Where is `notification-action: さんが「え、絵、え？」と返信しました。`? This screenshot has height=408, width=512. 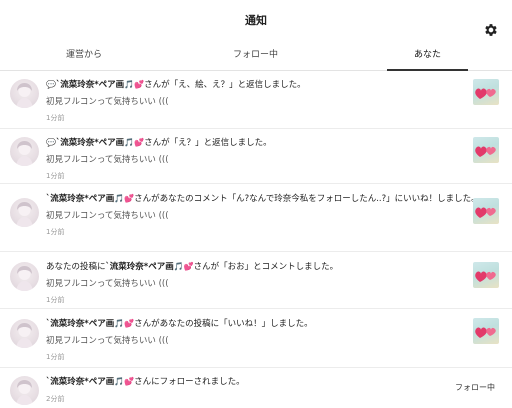 notification-action: さんが「え、絵、え？」と返信しました。 is located at coordinates (225, 85).